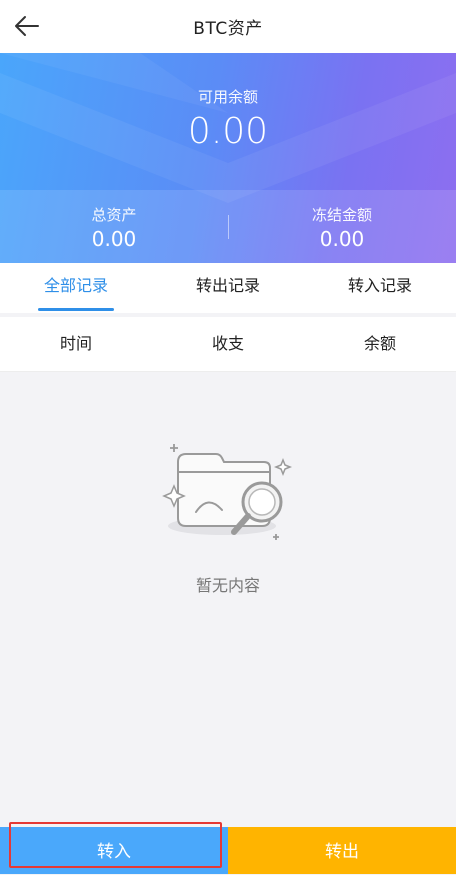 Image resolution: width=456 pixels, height=875 pixels. I want to click on tab-transfer-in-records: 转入记录, so click(380, 288).